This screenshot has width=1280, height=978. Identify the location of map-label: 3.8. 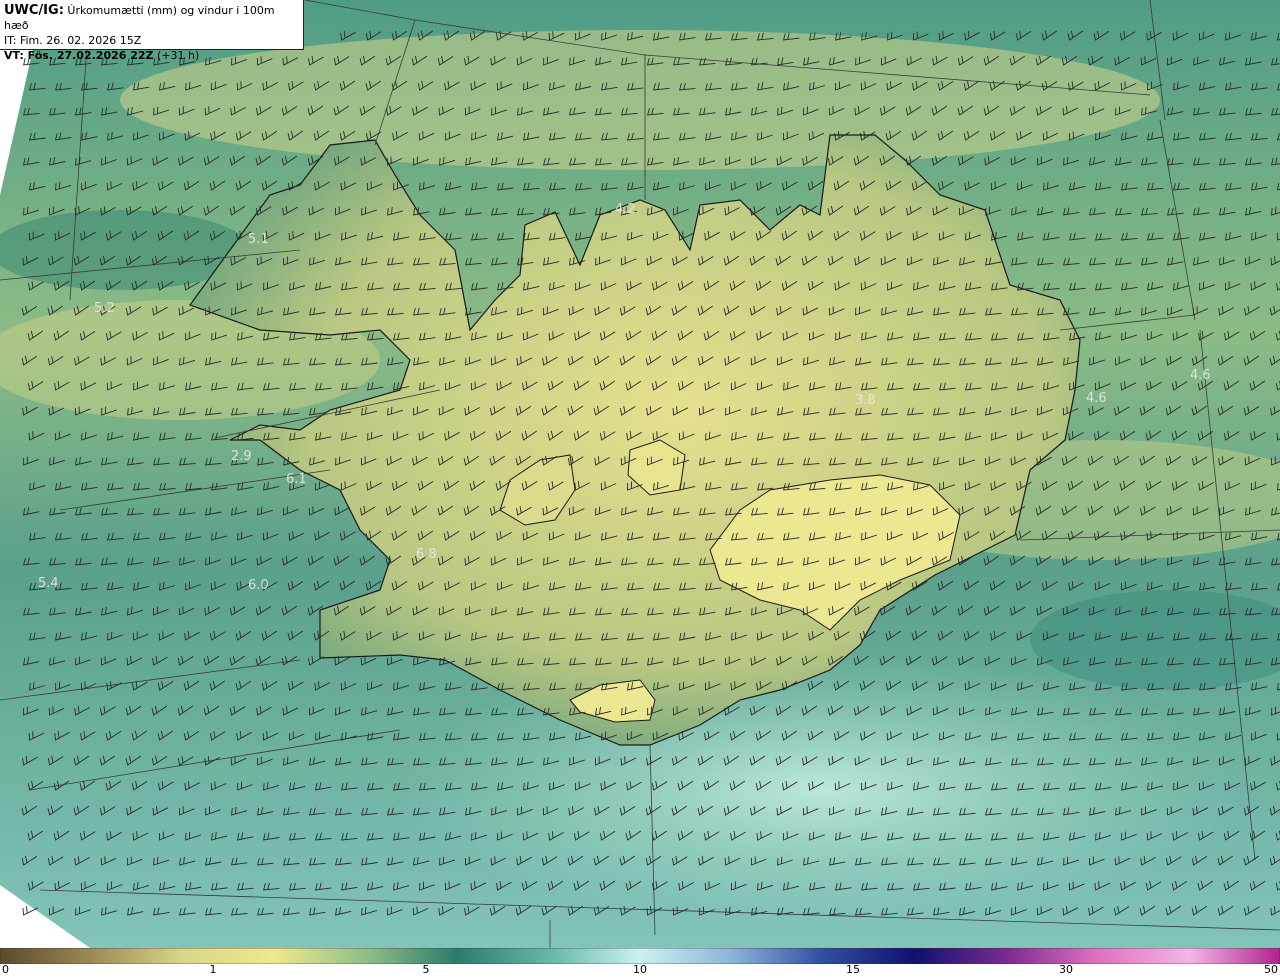
(865, 400).